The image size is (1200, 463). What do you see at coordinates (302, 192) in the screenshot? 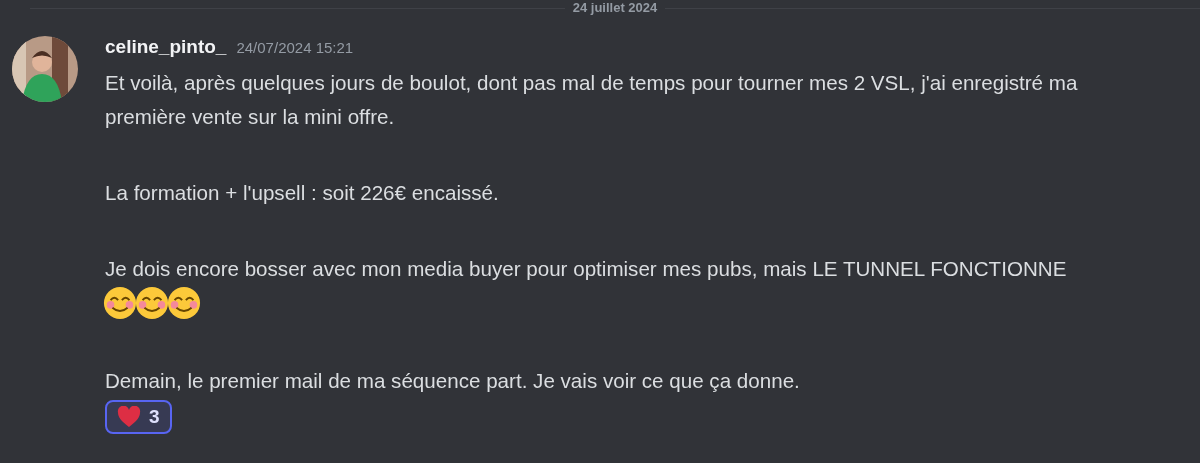
I see `message-text: La formation + l'upsell : soit 226€ encaissé.` at bounding box center [302, 192].